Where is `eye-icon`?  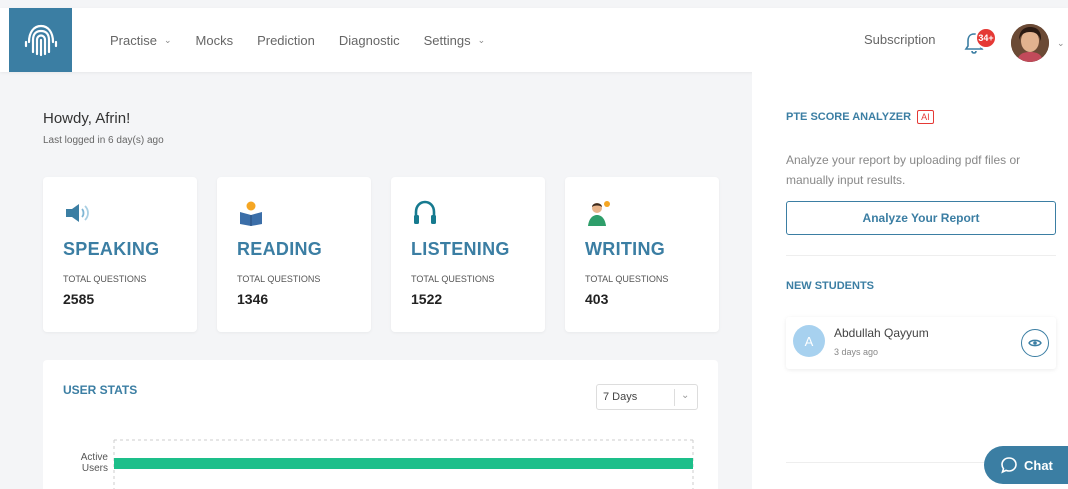
eye-icon is located at coordinates (1035, 343).